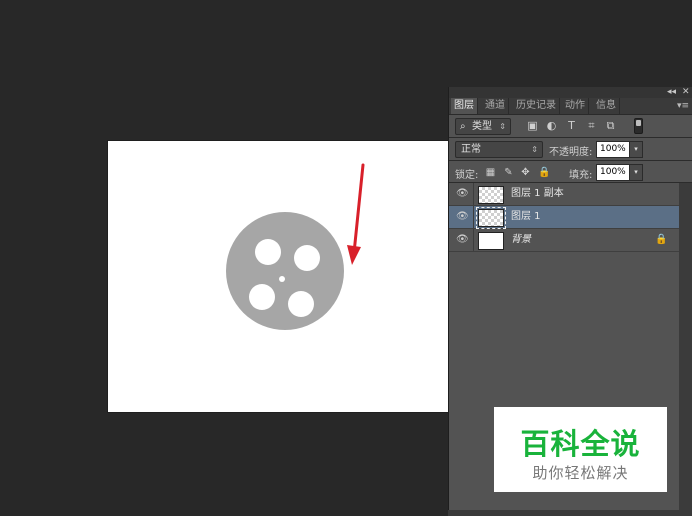  I want to click on tab-layers: 图层, so click(464, 106).